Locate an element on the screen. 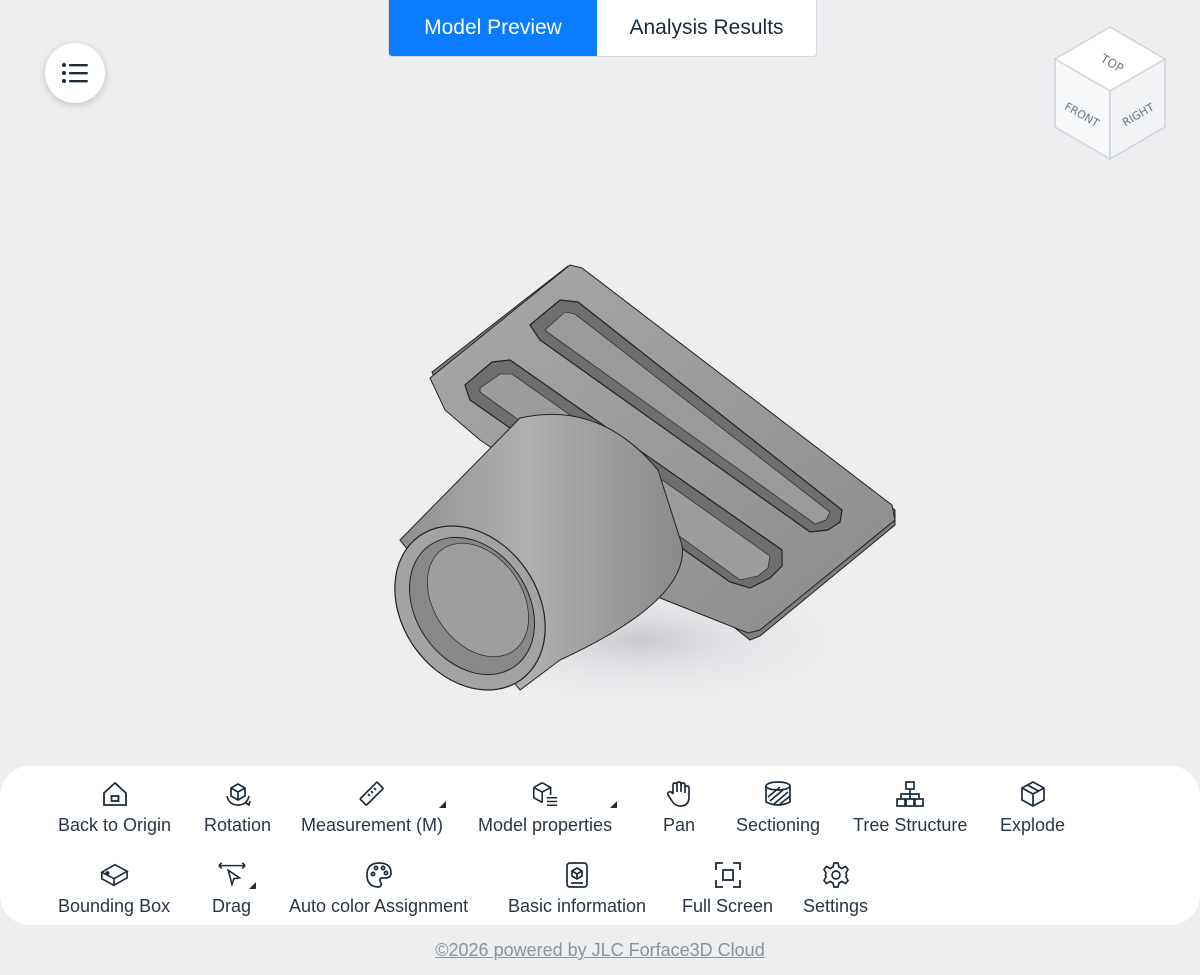  basic-information-label: Basic information is located at coordinates (577, 906).